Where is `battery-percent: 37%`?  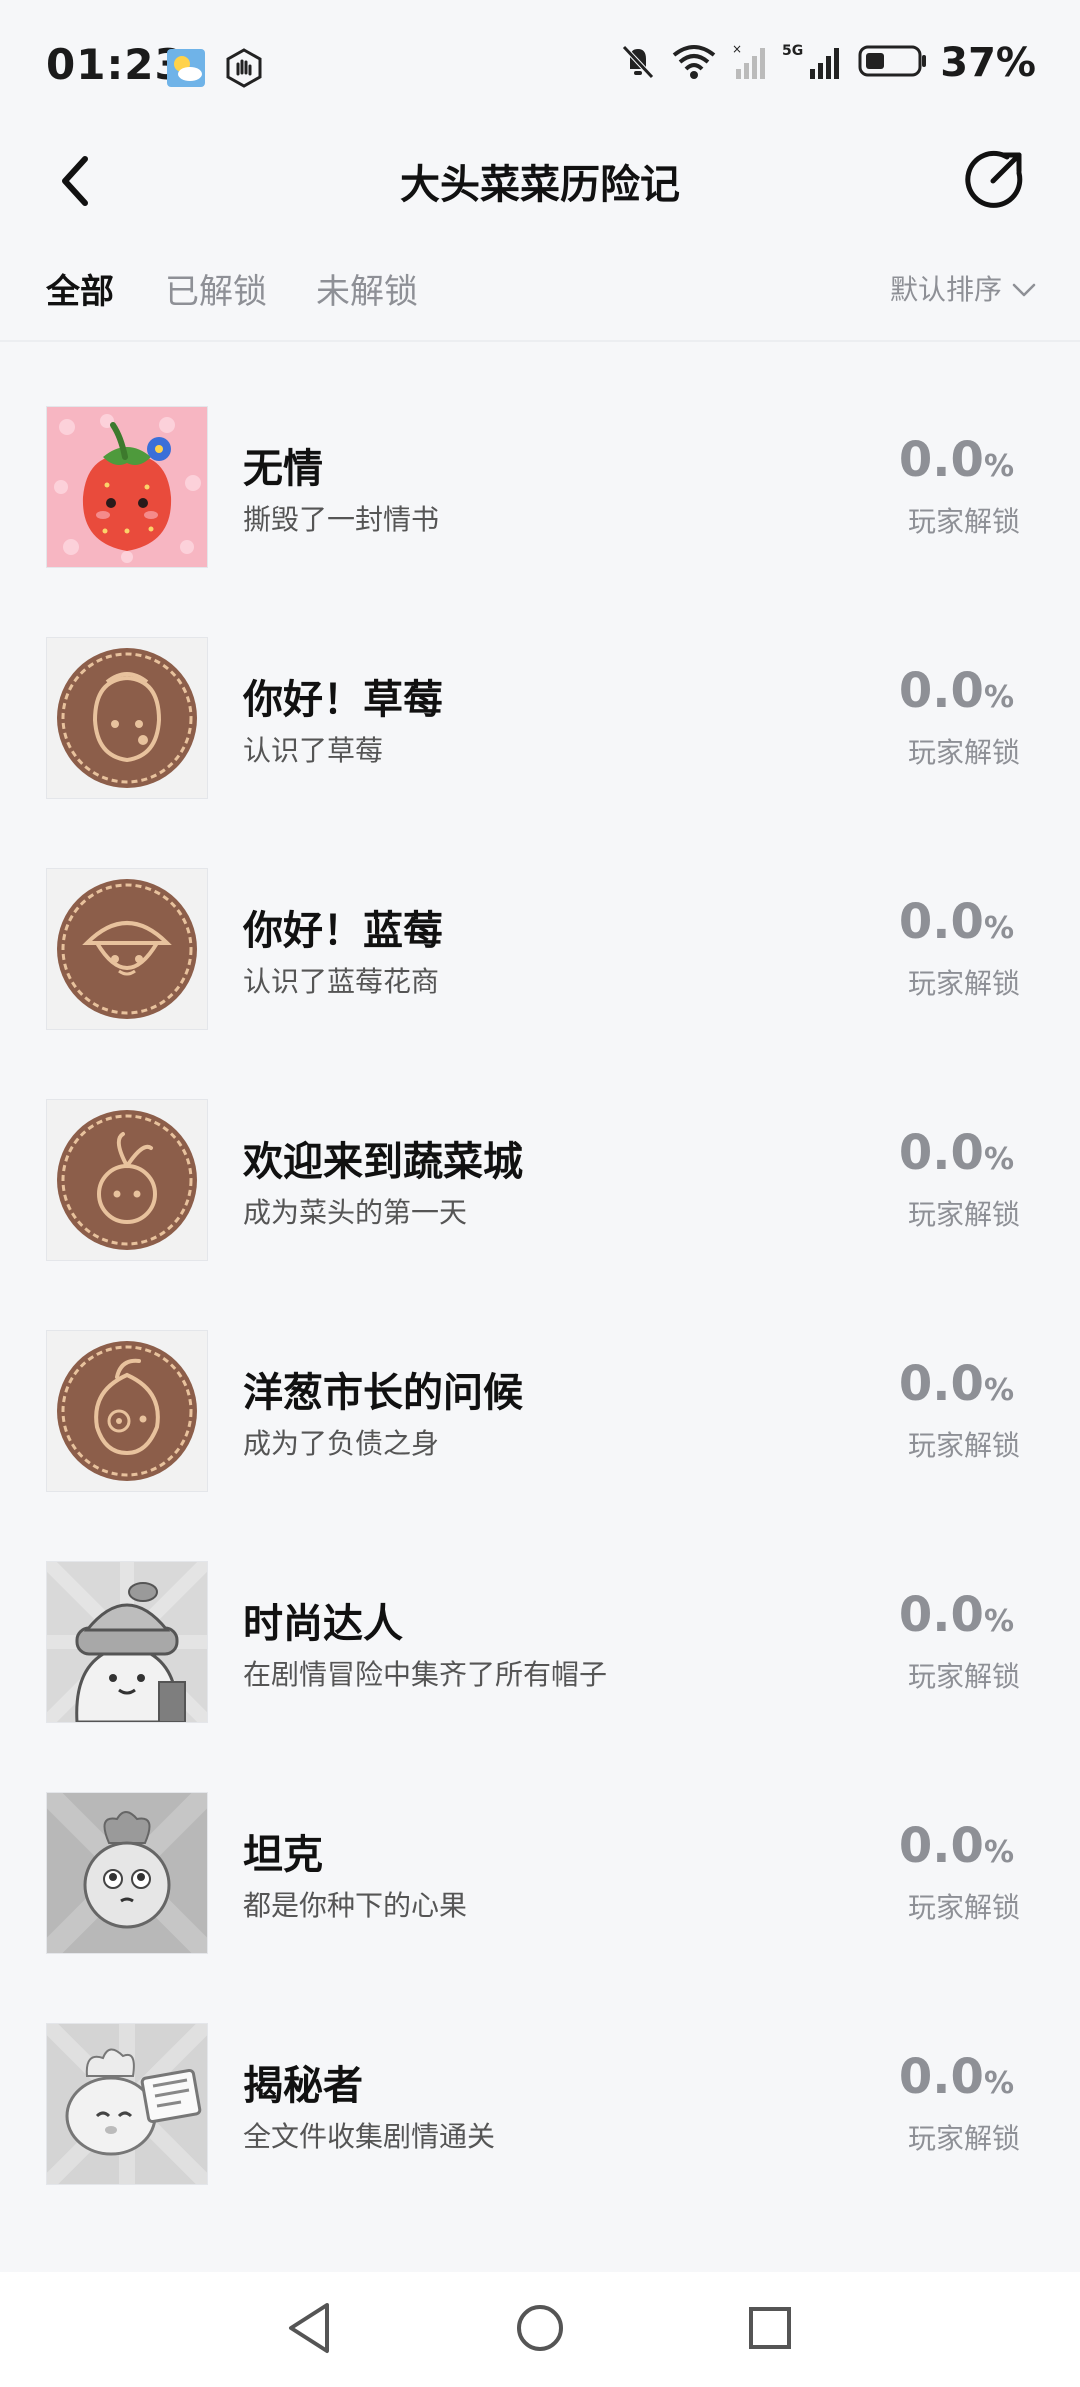
battery-percent: 37% is located at coordinates (988, 63).